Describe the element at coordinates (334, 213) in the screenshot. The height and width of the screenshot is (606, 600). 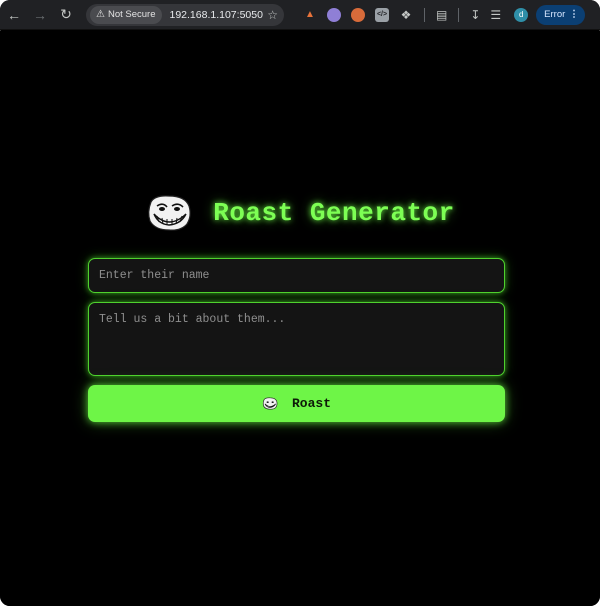
I see `page-title: Roast Generator` at that location.